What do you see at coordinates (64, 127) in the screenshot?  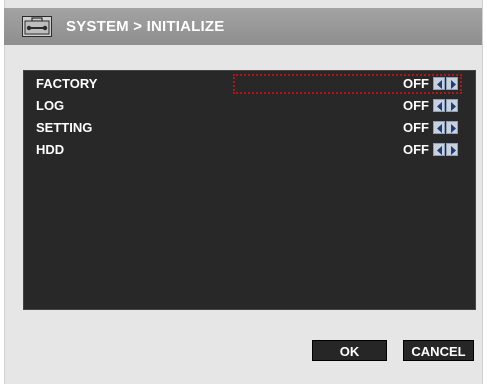 I see `setting-label: SETTING` at bounding box center [64, 127].